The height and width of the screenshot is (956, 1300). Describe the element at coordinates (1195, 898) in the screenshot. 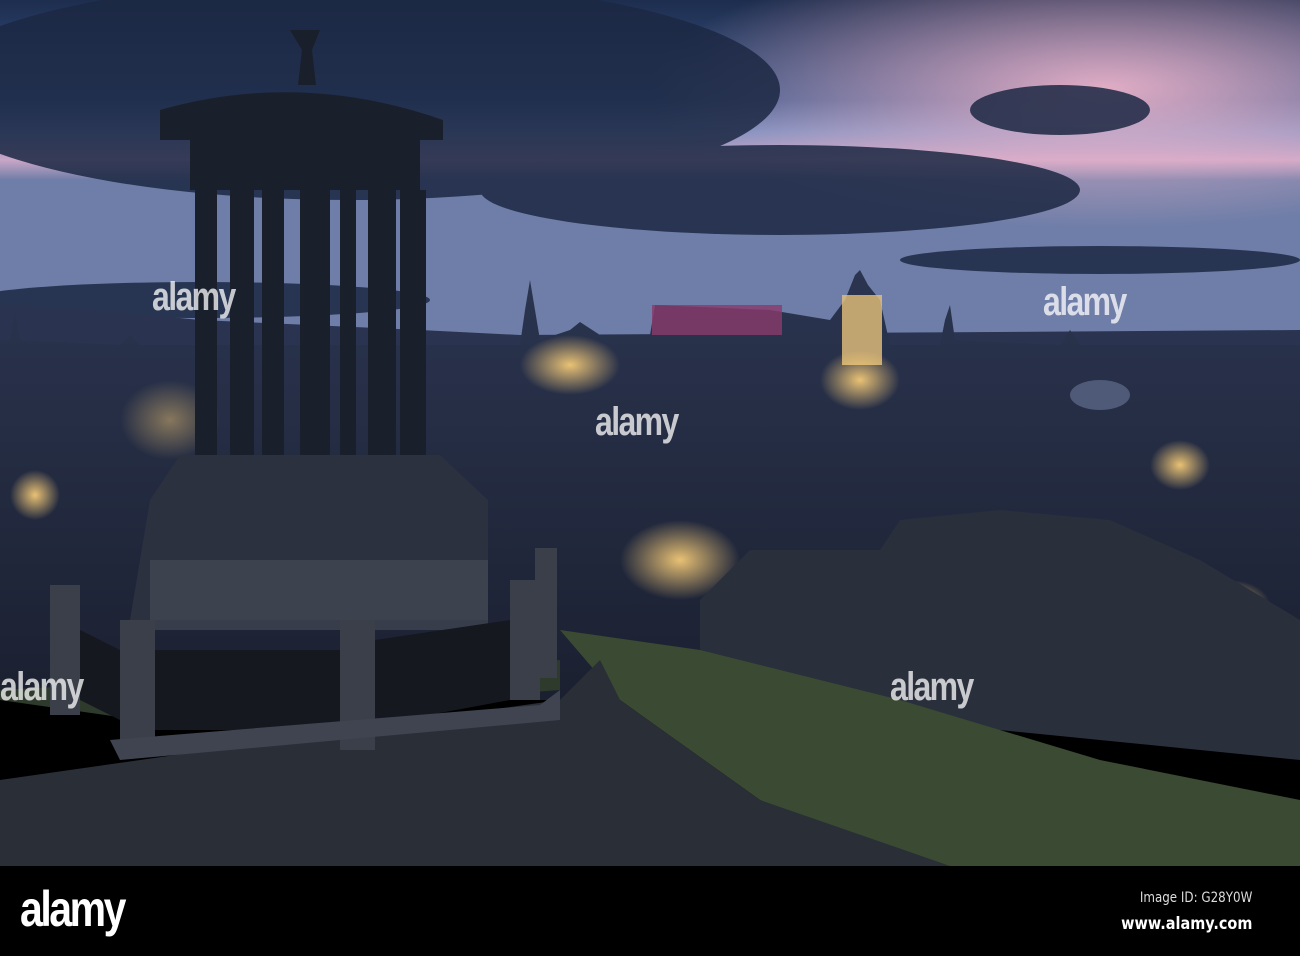

I see `image-id: Image ID: G28Y0W` at that location.